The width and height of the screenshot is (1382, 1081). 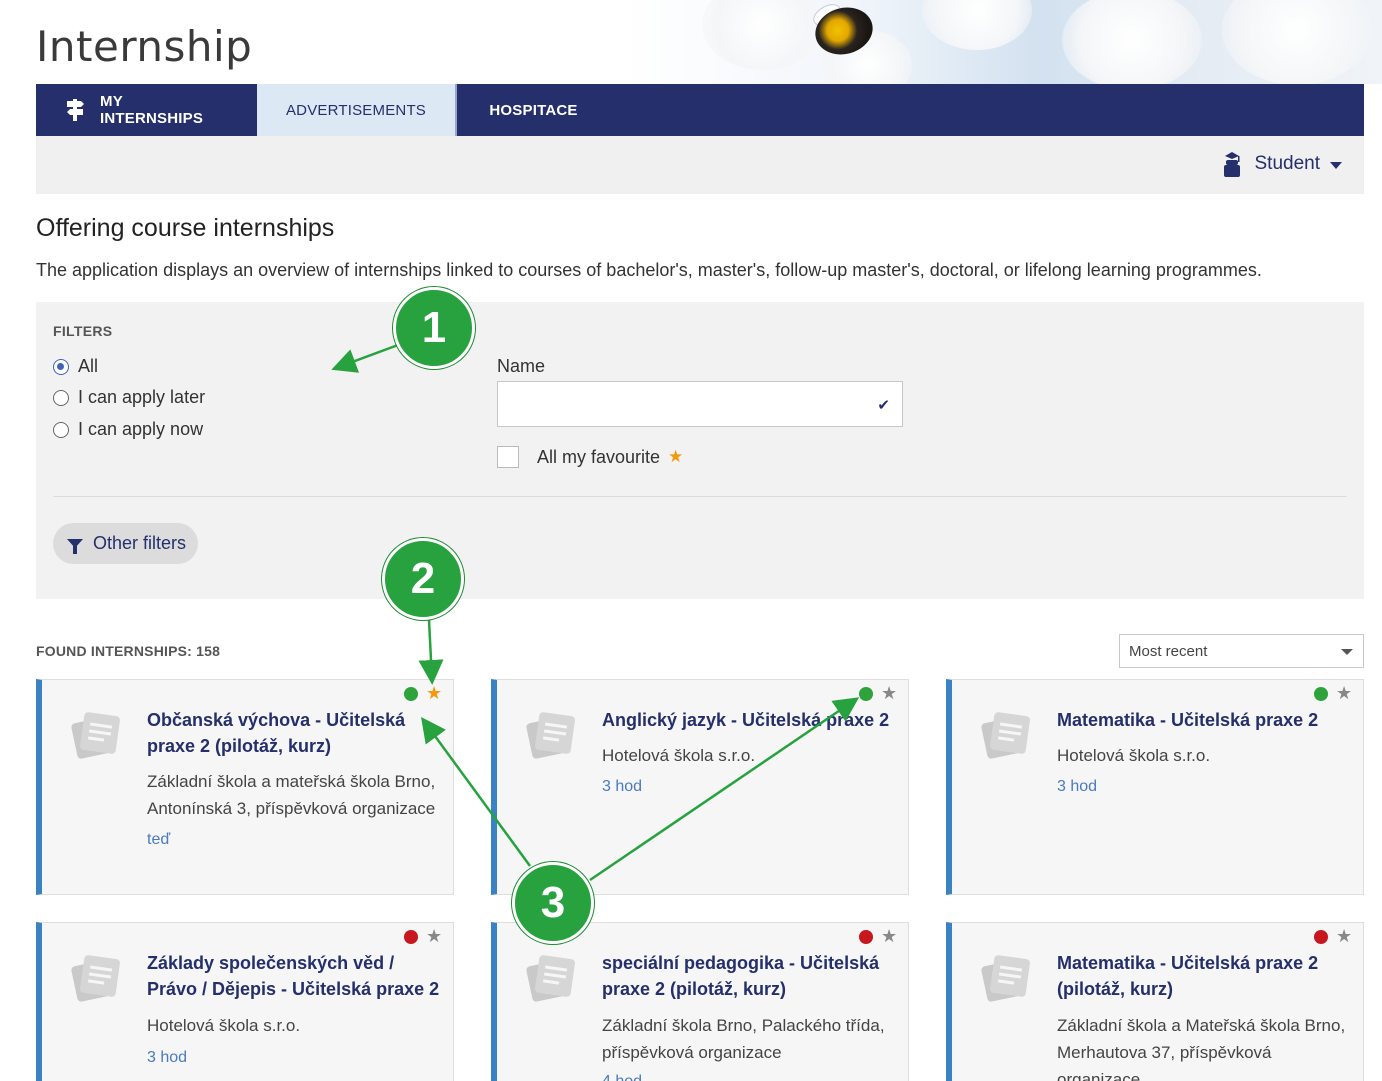 What do you see at coordinates (1287, 163) in the screenshot?
I see `role-label: Student` at bounding box center [1287, 163].